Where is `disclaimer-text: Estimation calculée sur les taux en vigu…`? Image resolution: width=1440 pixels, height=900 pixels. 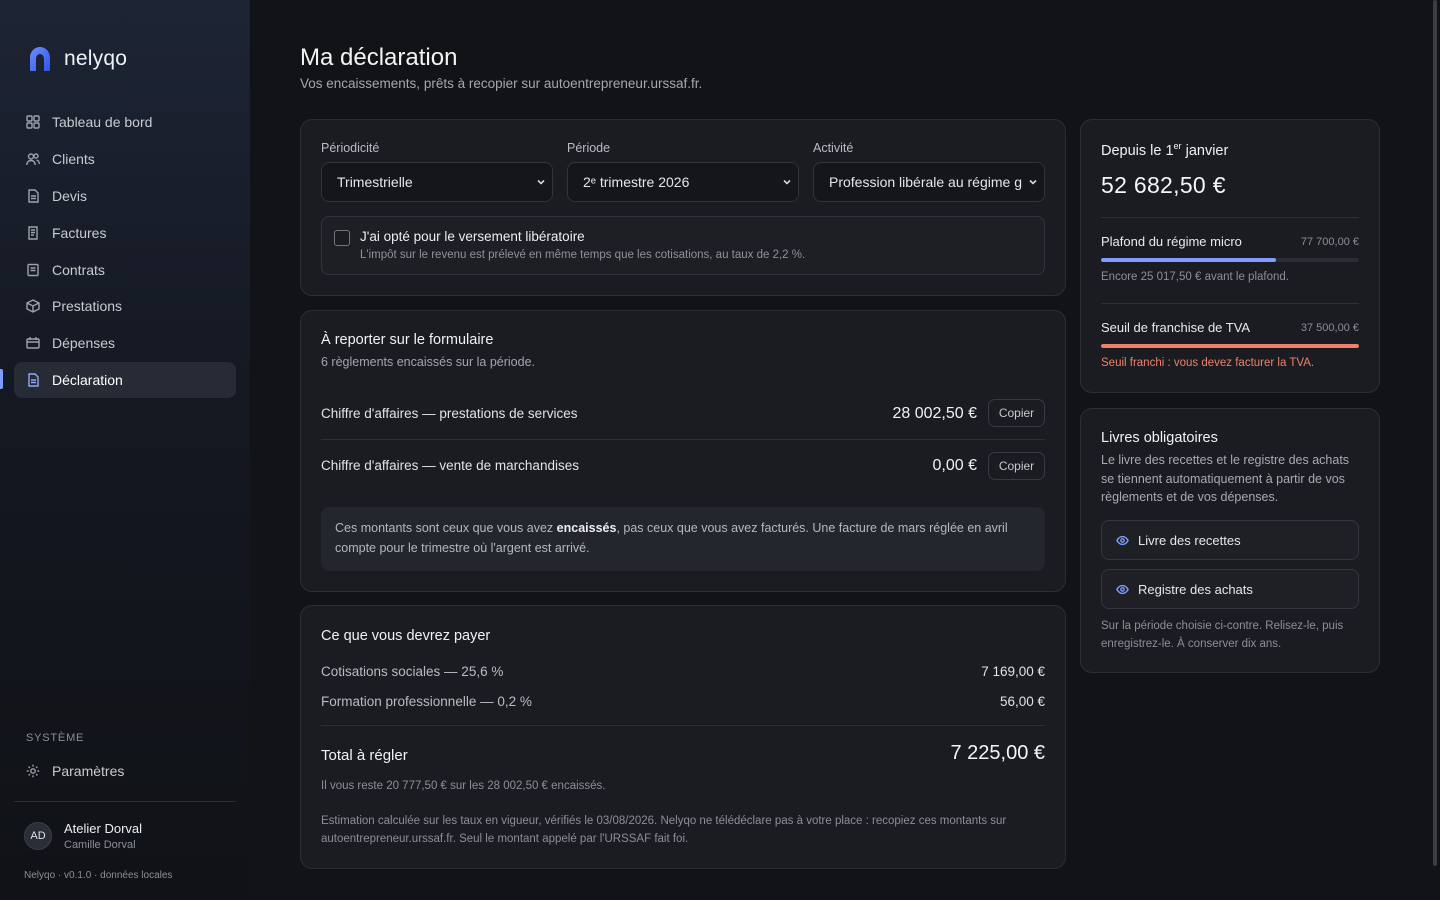 disclaimer-text: Estimation calculée sur les taux en vigu… is located at coordinates (664, 830).